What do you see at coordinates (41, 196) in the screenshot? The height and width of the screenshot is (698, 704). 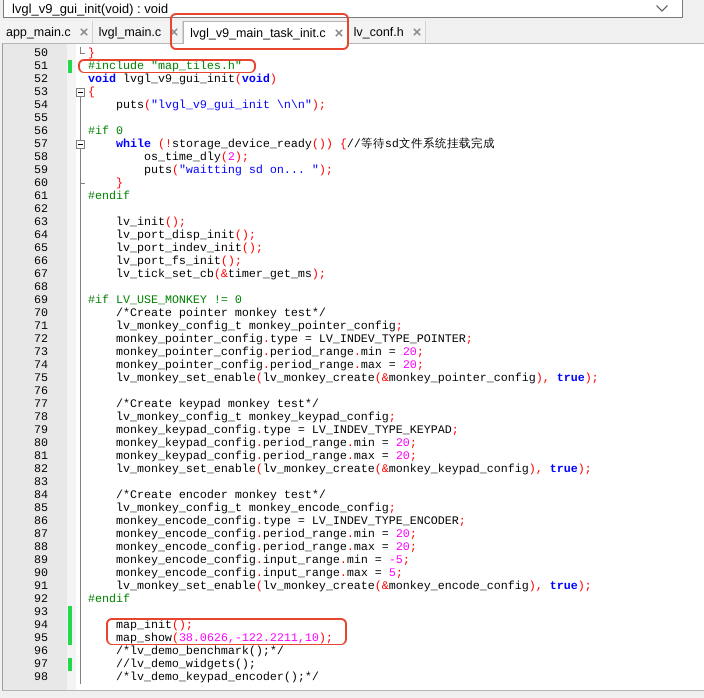 I see `line-number: 61` at bounding box center [41, 196].